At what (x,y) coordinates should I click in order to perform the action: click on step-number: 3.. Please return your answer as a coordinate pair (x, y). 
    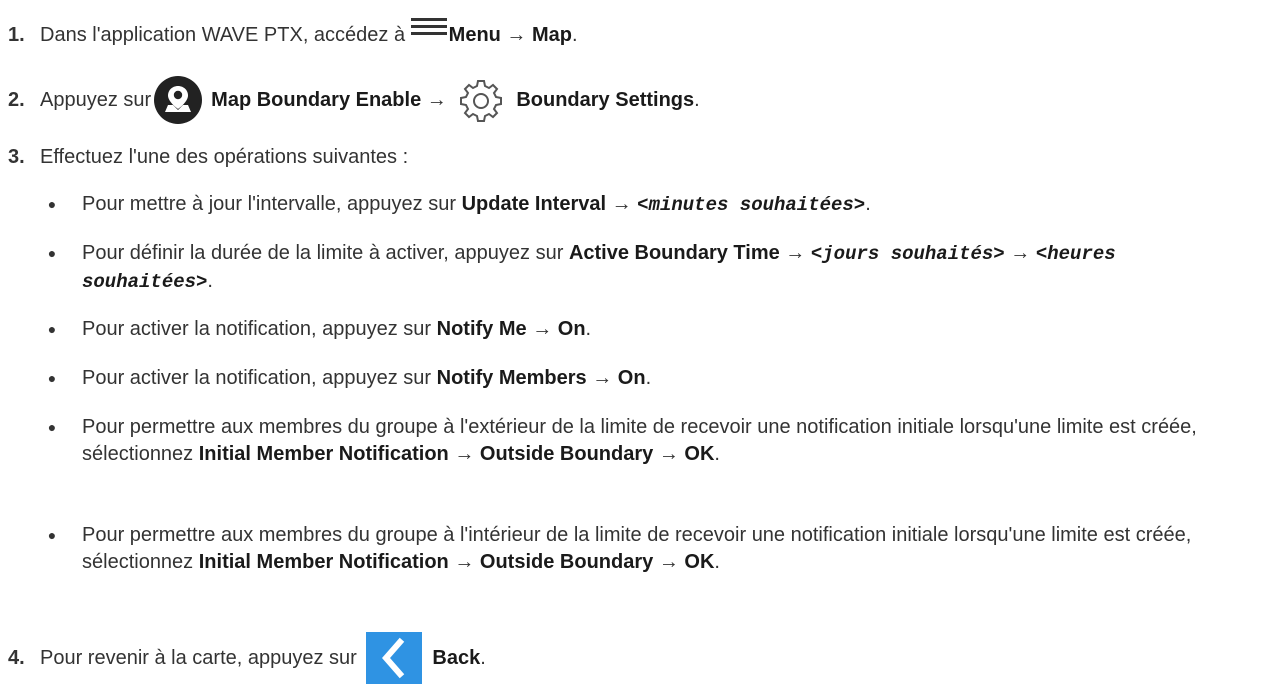
    Looking at the image, I should click on (16, 156).